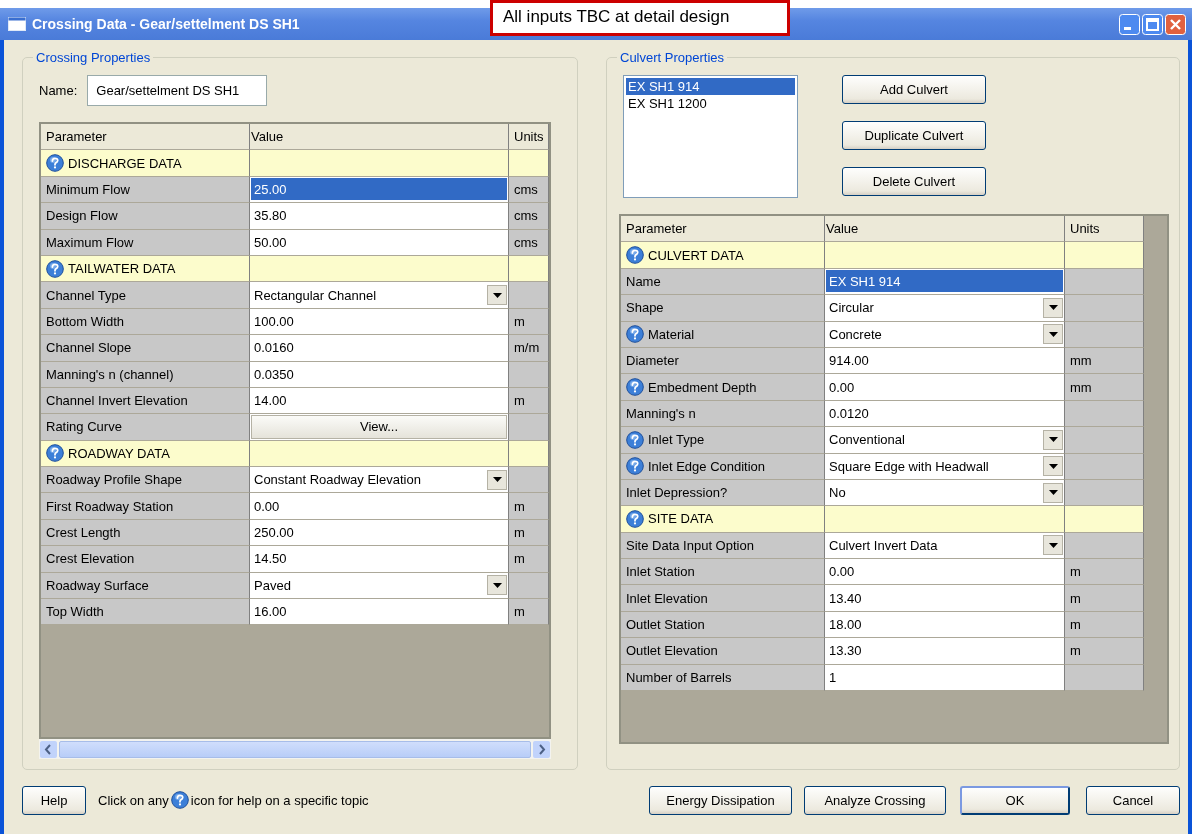  Describe the element at coordinates (665, 625) in the screenshot. I see `parameter-label: Outlet Station` at that location.